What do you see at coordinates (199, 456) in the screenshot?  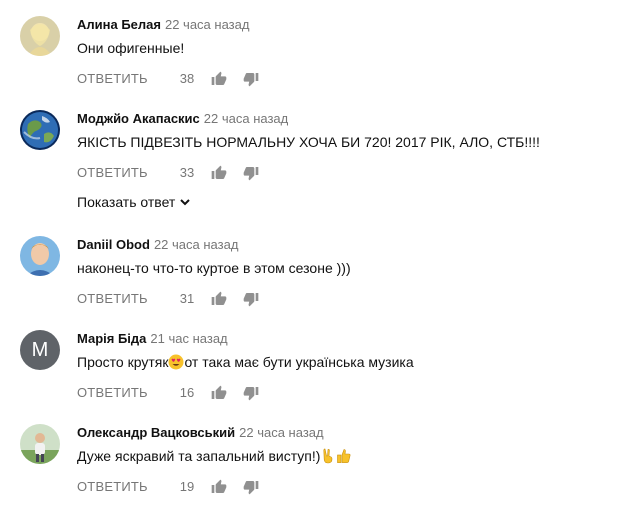 I see `comment-text-part: Дуже яскравий та запальний виступ!)` at bounding box center [199, 456].